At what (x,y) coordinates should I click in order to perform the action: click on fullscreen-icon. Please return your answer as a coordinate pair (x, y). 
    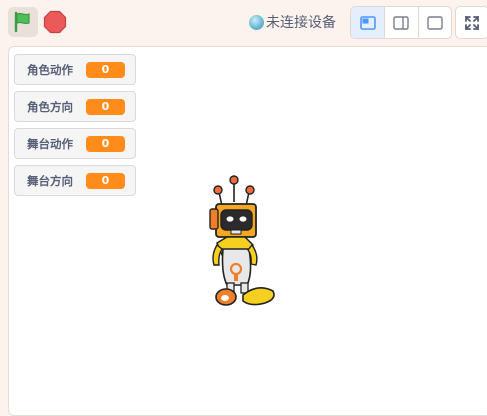
    Looking at the image, I should click on (472, 22).